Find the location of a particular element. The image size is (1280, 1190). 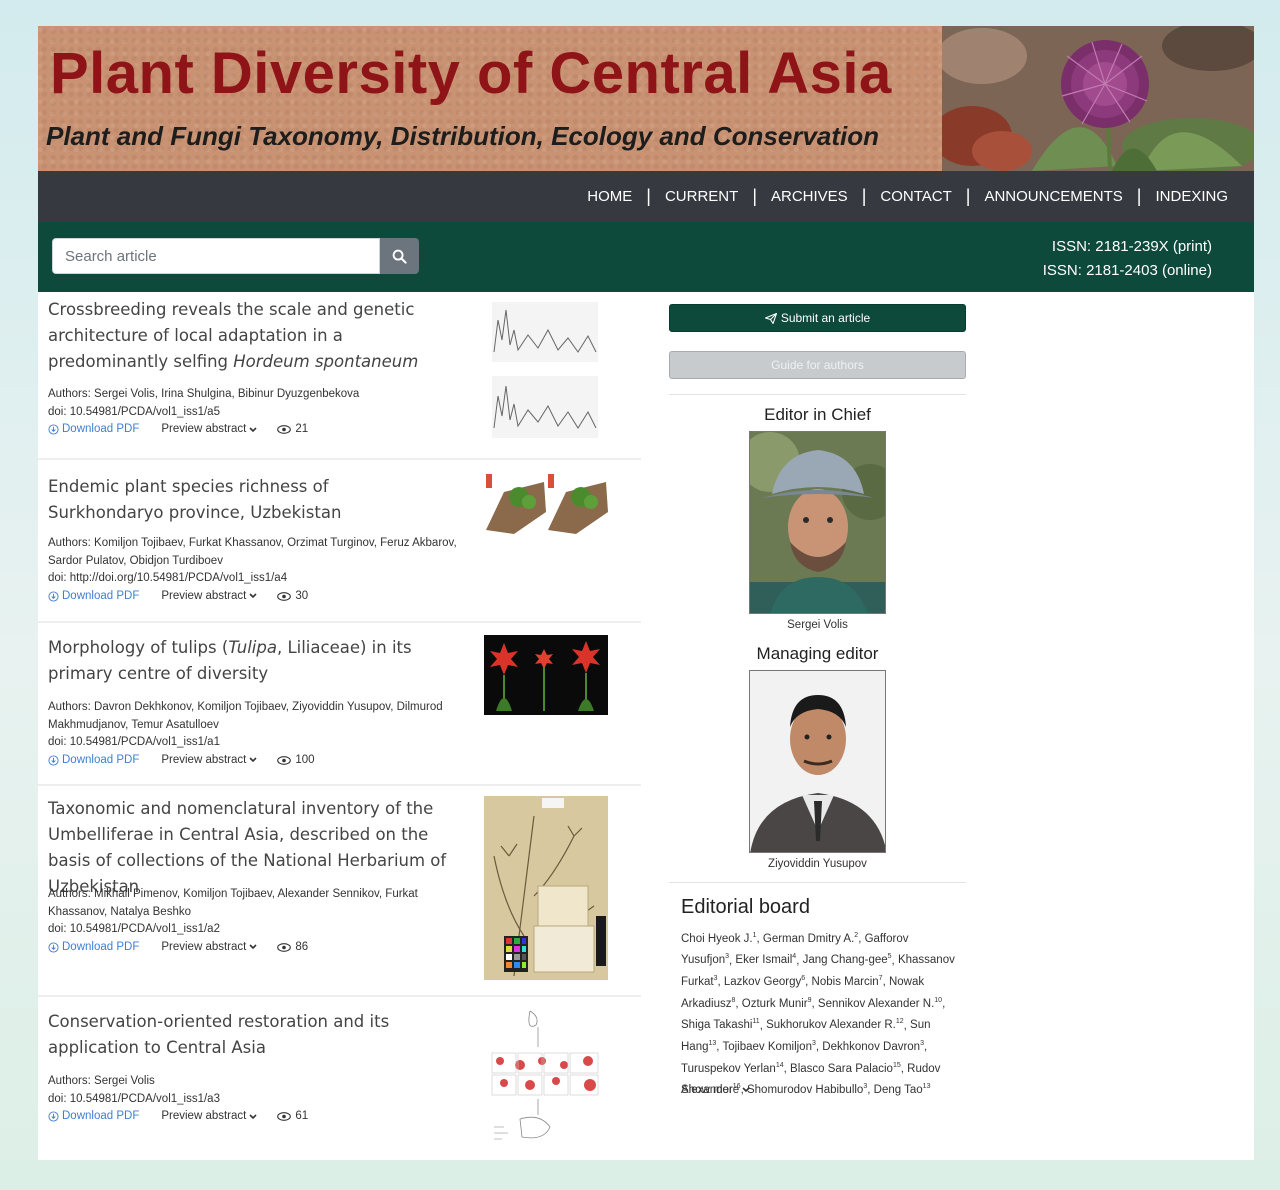

view-count: 21 is located at coordinates (292, 430).